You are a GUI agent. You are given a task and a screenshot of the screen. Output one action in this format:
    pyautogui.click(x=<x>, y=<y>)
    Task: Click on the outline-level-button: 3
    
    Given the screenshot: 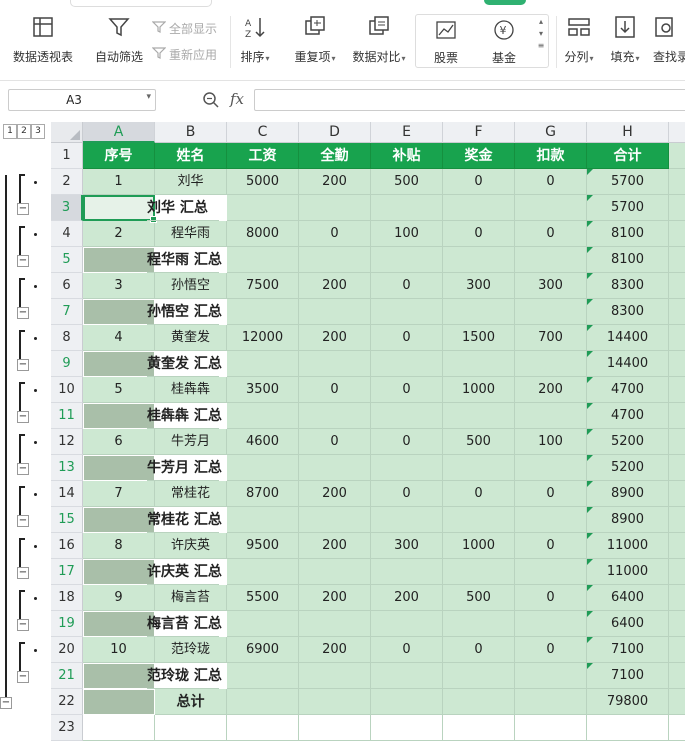 What is the action you would take?
    pyautogui.click(x=38, y=131)
    